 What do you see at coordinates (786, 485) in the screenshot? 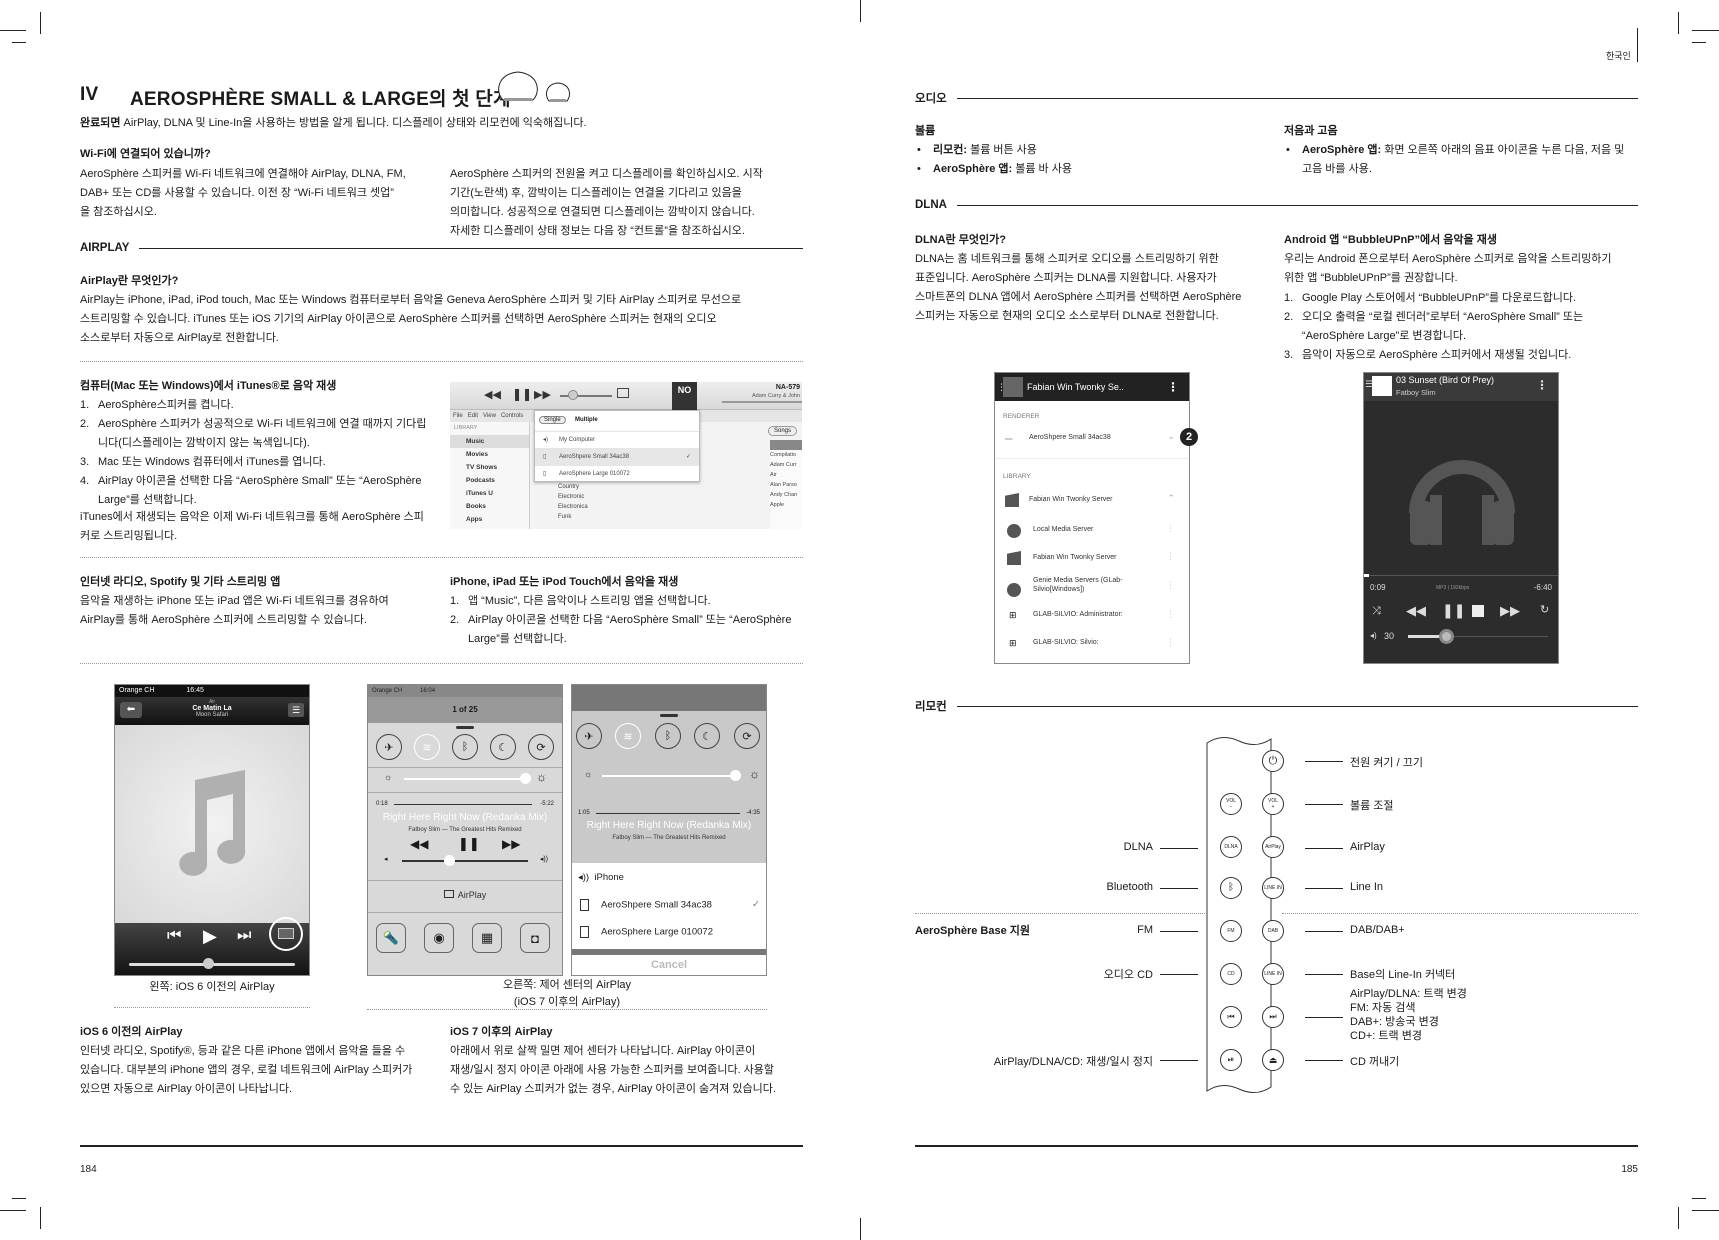
I see `artist-item: Alan Parso` at bounding box center [786, 485].